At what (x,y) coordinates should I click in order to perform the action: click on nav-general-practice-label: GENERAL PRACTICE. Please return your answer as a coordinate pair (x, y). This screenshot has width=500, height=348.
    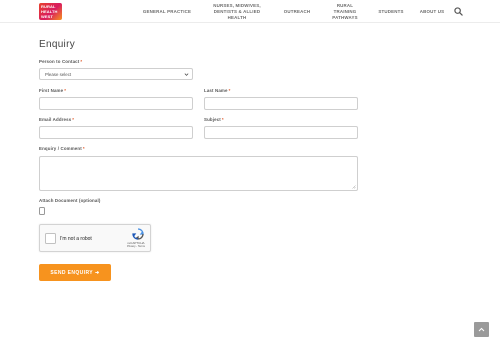
    Looking at the image, I should click on (167, 11).